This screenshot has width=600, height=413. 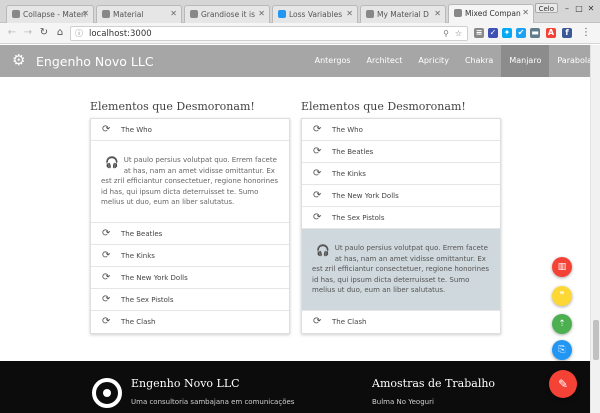 I want to click on fab-chart-button: ▥, so click(x=562, y=267).